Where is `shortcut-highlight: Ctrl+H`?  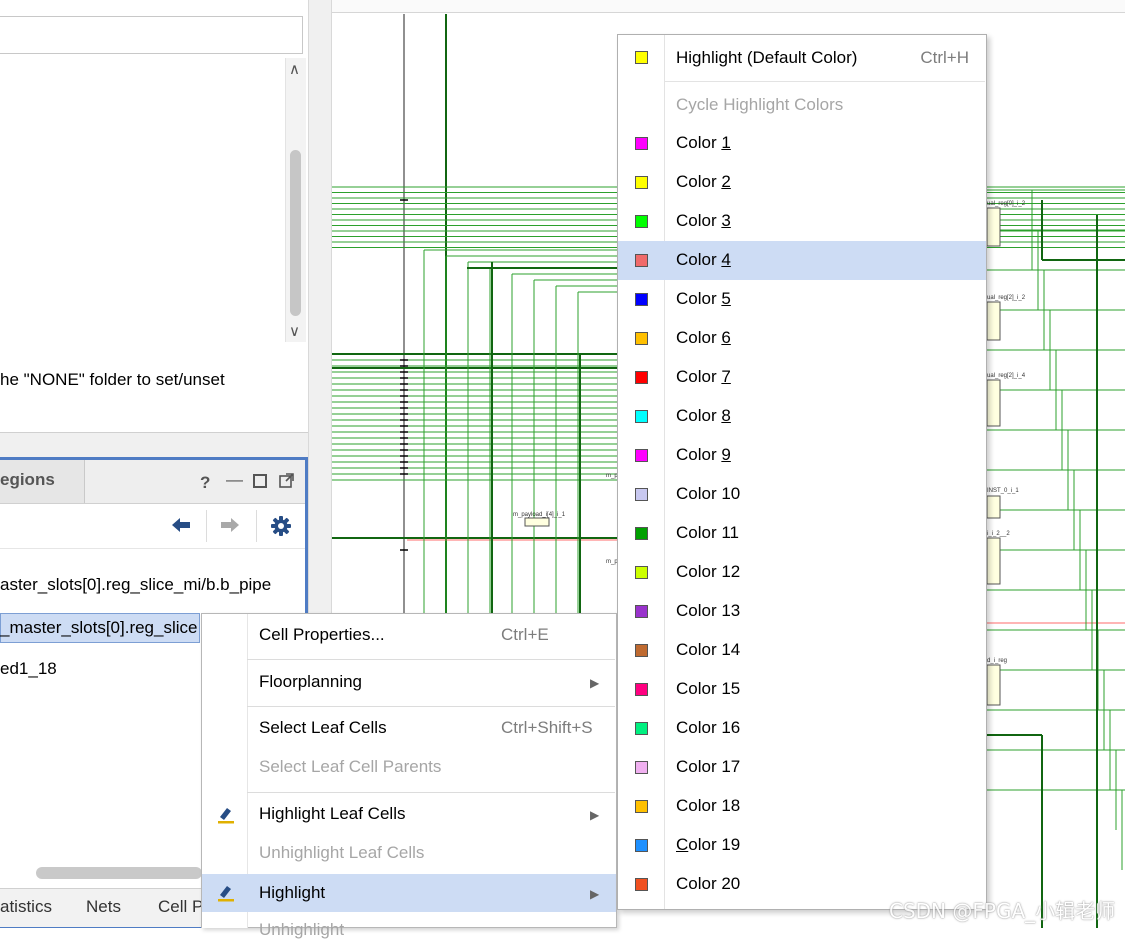 shortcut-highlight: Ctrl+H is located at coordinates (944, 57).